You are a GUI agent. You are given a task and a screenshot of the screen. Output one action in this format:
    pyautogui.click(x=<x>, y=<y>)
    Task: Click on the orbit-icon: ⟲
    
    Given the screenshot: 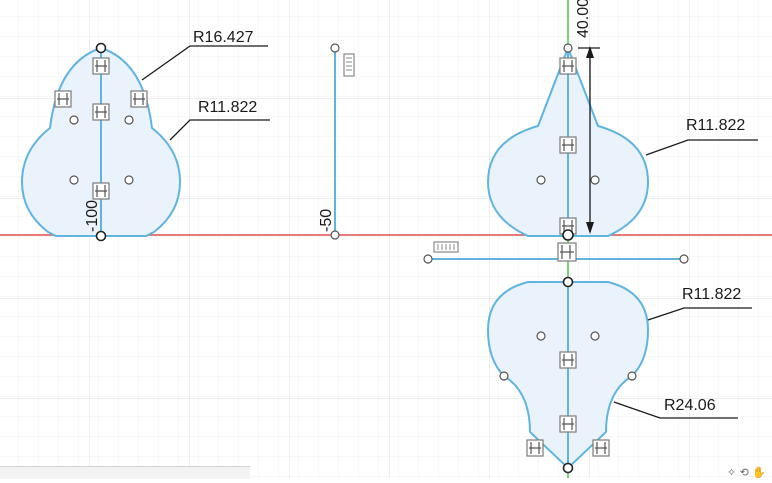 What is the action you would take?
    pyautogui.click(x=744, y=472)
    